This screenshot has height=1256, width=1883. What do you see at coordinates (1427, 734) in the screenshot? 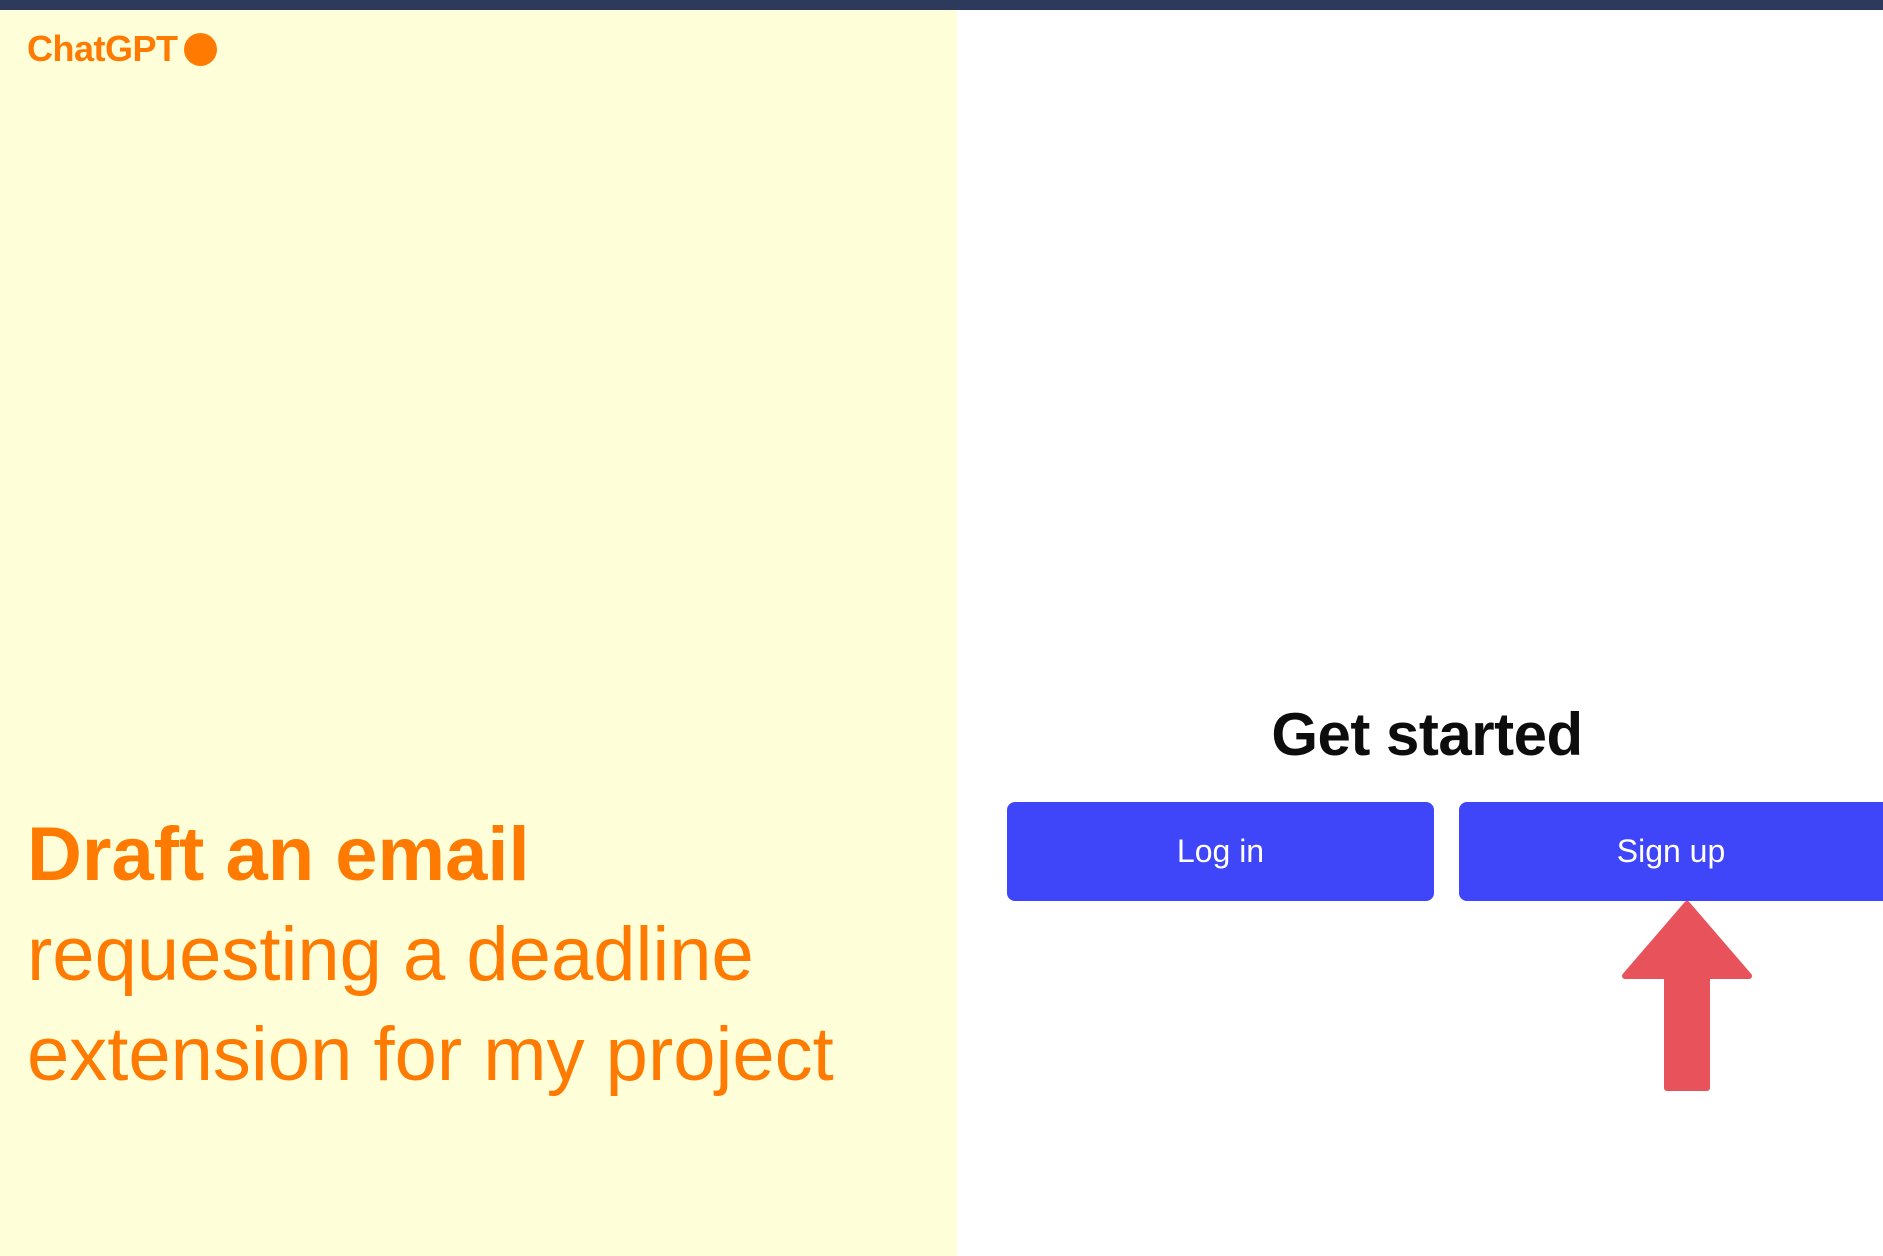
I see `get-started-title: Get started` at bounding box center [1427, 734].